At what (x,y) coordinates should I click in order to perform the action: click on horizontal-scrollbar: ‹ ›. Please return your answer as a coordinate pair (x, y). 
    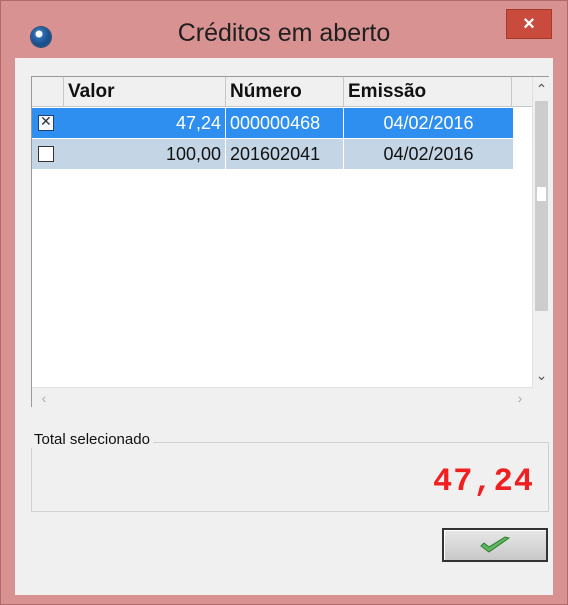
    Looking at the image, I should click on (282, 397).